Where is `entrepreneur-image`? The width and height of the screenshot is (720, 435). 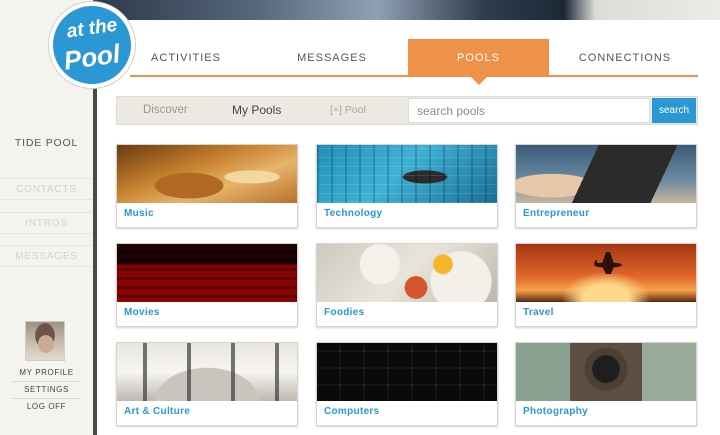 entrepreneur-image is located at coordinates (606, 174).